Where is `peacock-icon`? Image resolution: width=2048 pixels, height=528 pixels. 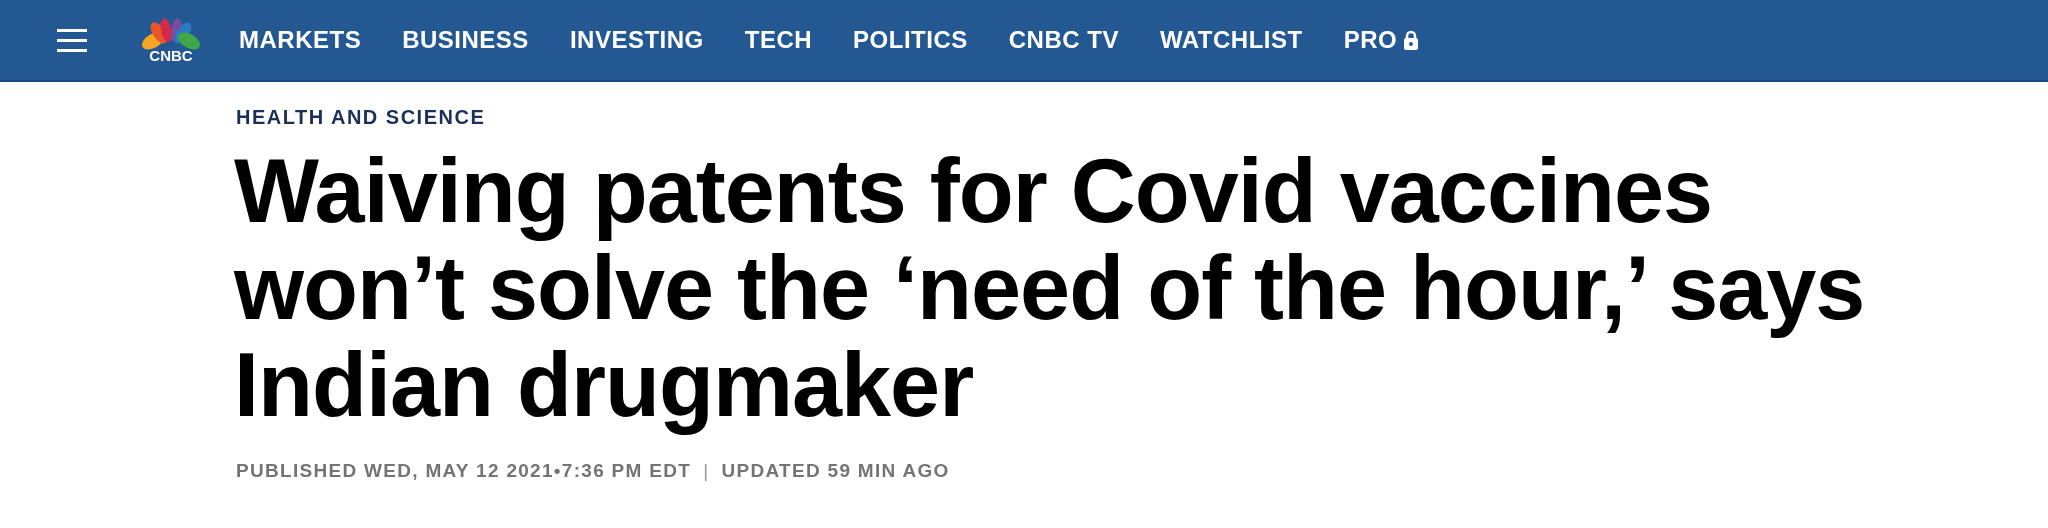
peacock-icon is located at coordinates (171, 34).